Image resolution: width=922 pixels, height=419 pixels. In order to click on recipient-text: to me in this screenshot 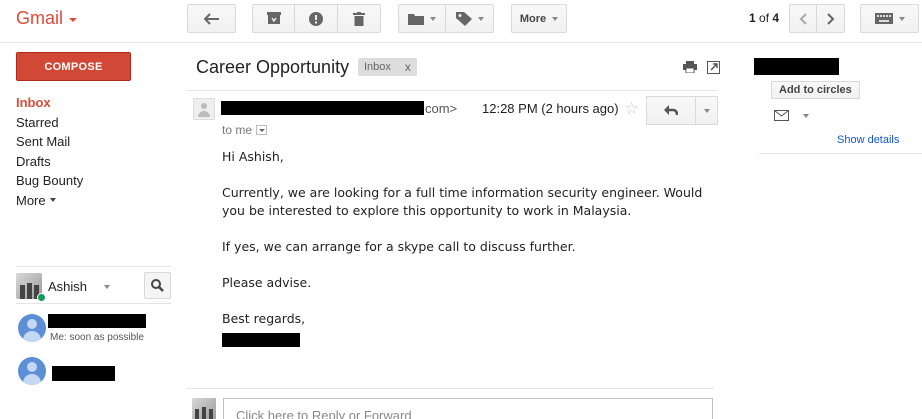, I will do `click(237, 130)`.